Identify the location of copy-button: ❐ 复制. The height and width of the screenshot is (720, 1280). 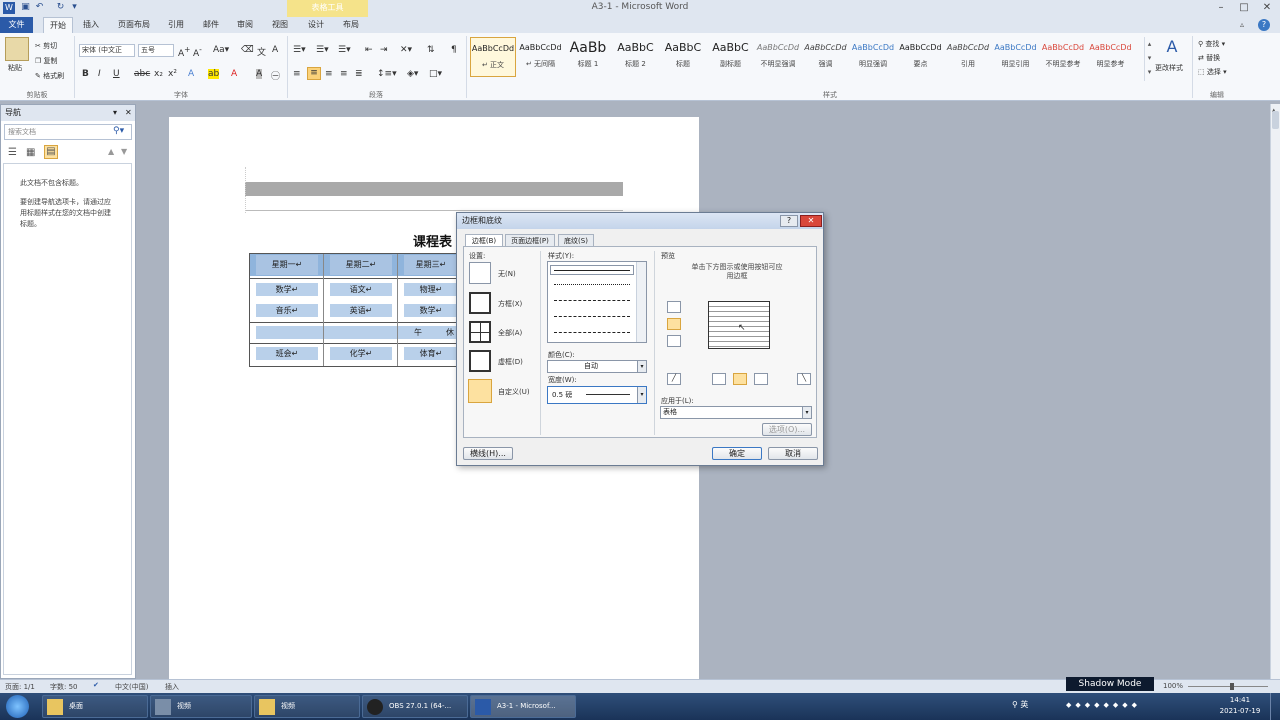
(46, 61).